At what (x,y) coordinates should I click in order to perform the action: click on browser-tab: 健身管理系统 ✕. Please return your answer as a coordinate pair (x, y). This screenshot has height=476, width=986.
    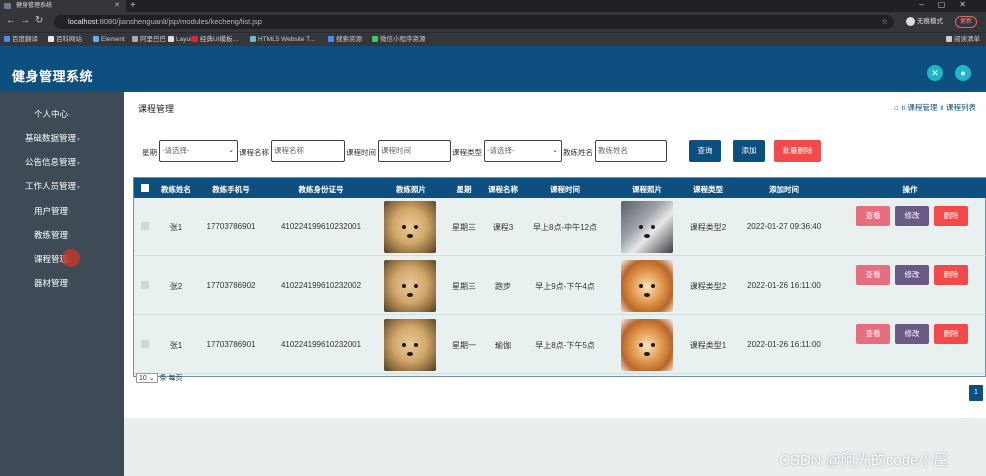
    Looking at the image, I should click on (63, 6).